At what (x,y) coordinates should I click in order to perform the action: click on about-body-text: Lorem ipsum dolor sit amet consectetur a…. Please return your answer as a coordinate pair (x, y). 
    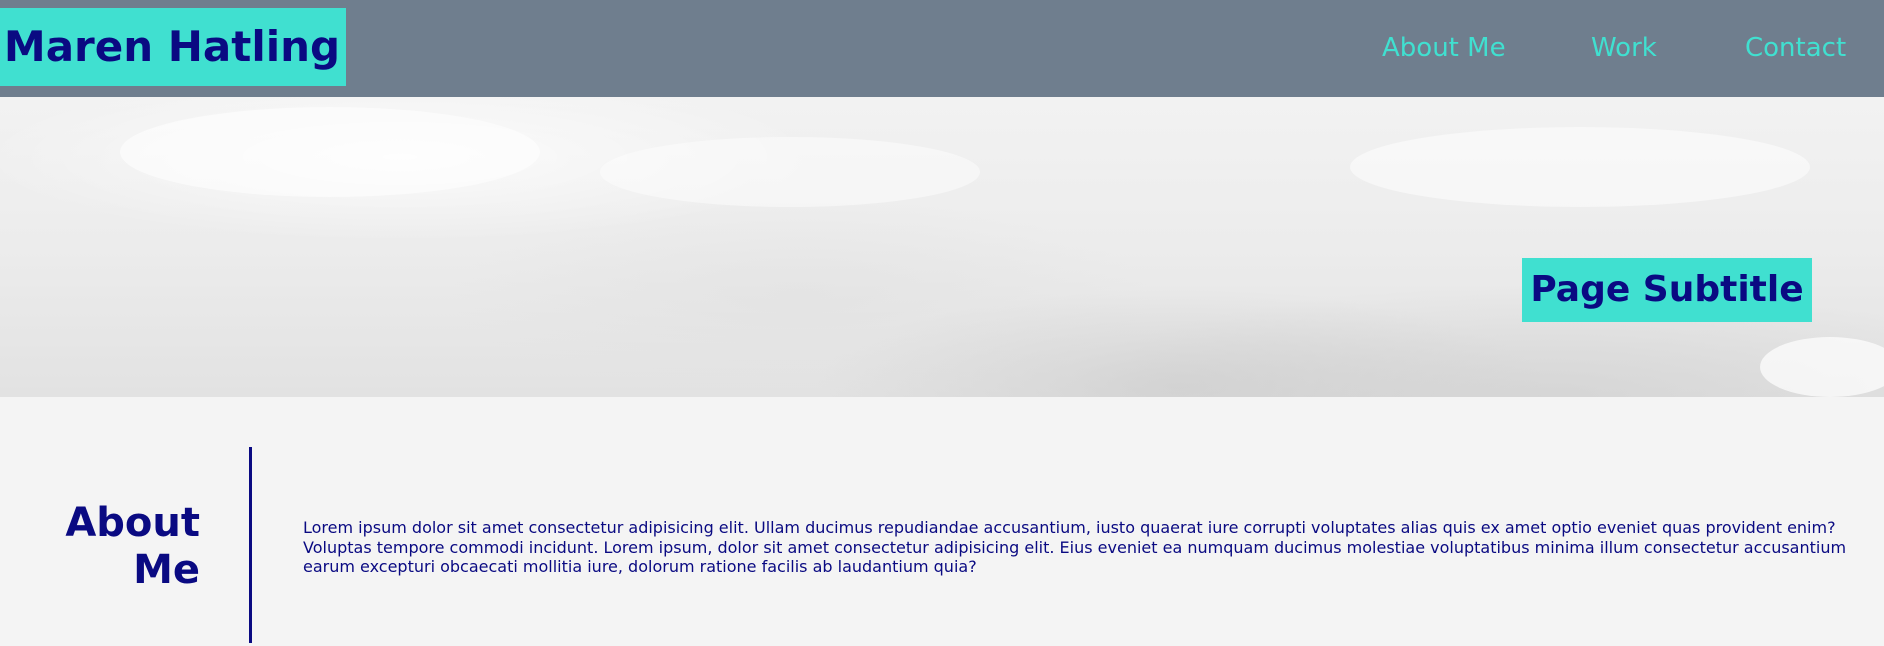
    Looking at the image, I should click on (1075, 547).